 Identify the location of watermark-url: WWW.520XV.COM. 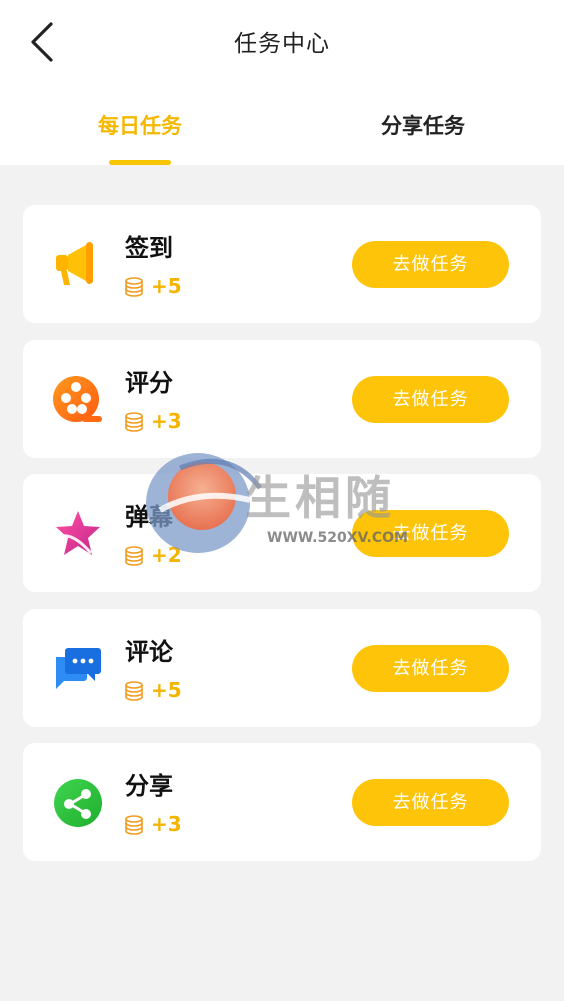
(337, 538).